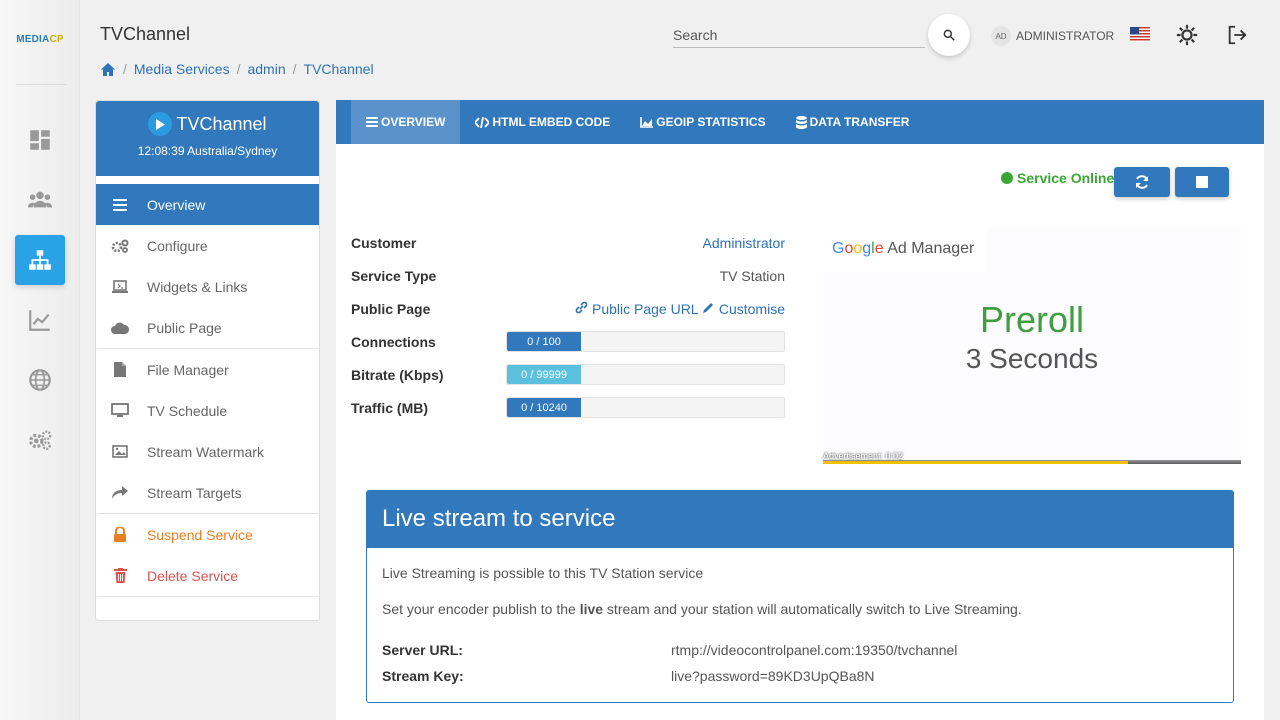 This screenshot has width=1280, height=720. What do you see at coordinates (568, 308) in the screenshot?
I see `public-page-row: Public Page Public Page URL Customise` at bounding box center [568, 308].